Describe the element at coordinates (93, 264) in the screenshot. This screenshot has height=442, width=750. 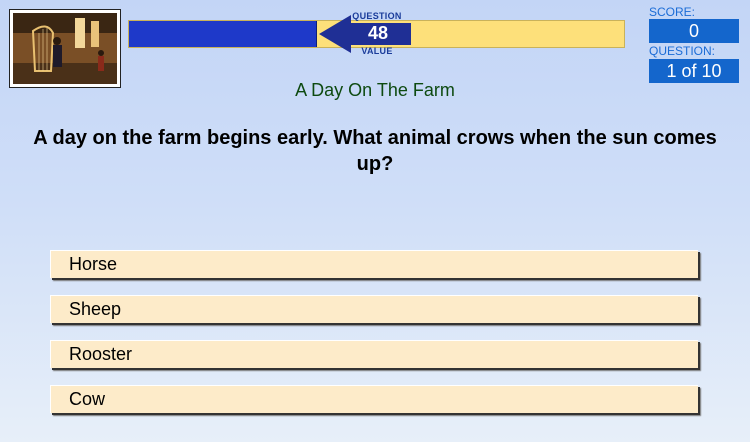
I see `answer-label: Horse` at that location.